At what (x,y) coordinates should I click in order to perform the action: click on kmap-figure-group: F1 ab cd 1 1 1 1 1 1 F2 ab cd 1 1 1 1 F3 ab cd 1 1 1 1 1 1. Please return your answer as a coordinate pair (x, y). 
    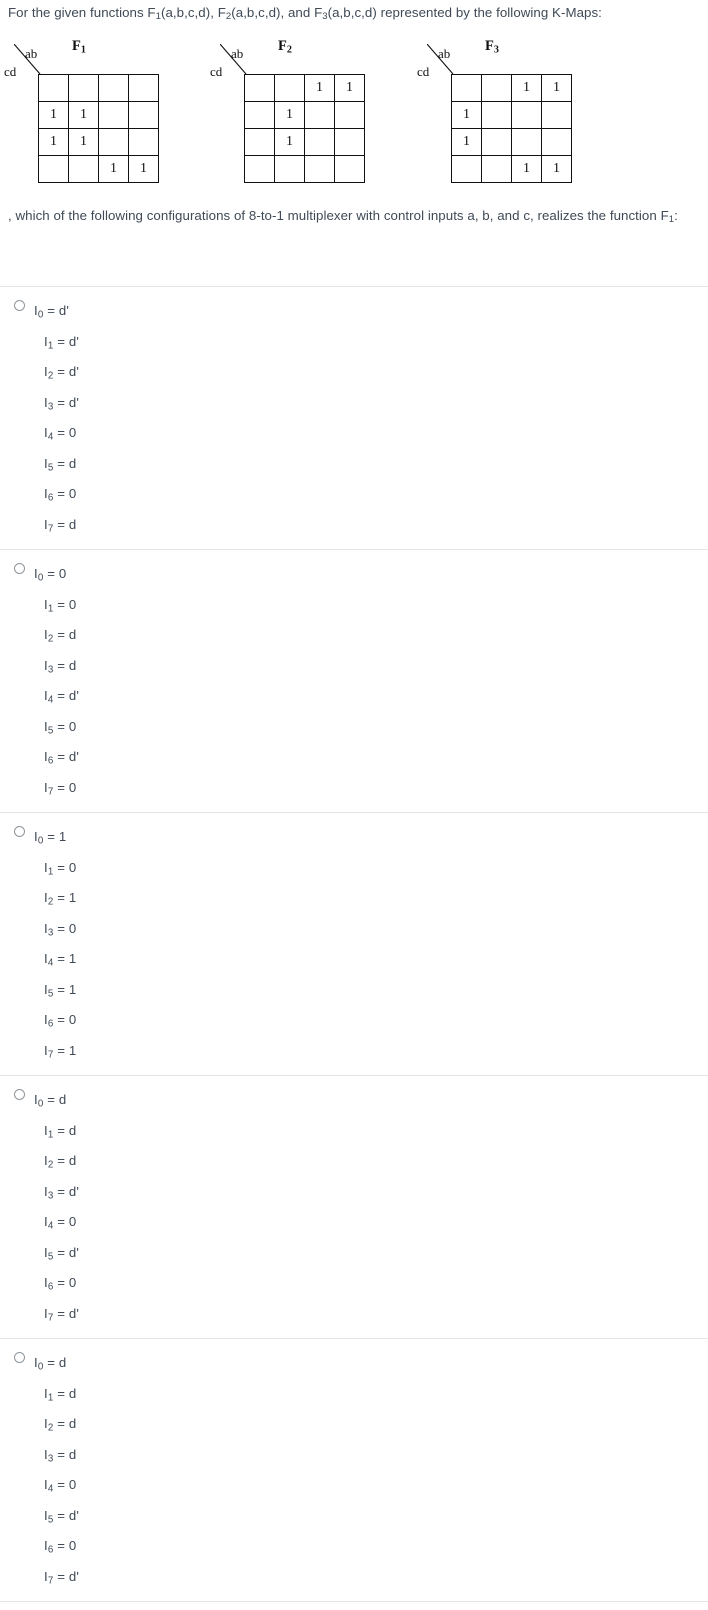
    Looking at the image, I should click on (354, 115).